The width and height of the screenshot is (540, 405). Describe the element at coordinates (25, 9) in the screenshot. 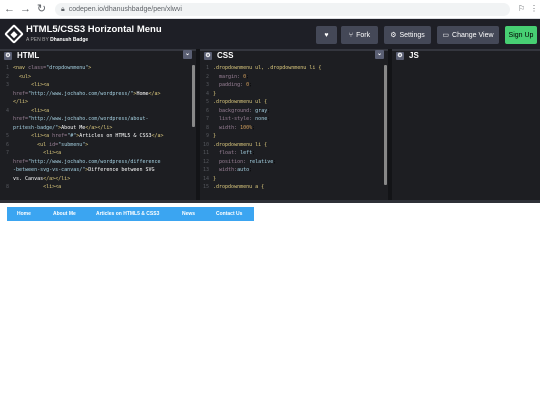

I see `forward-icon: →` at that location.